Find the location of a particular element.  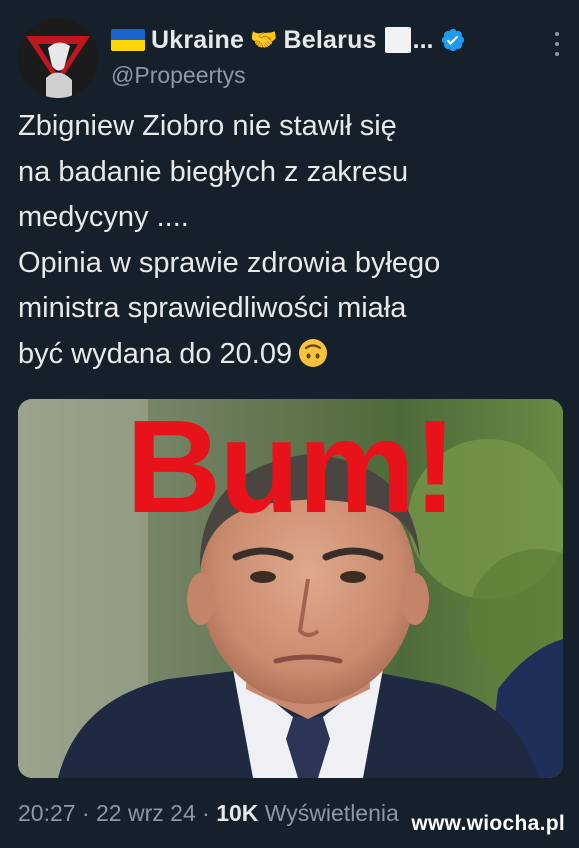

avatar-image is located at coordinates (58, 58).